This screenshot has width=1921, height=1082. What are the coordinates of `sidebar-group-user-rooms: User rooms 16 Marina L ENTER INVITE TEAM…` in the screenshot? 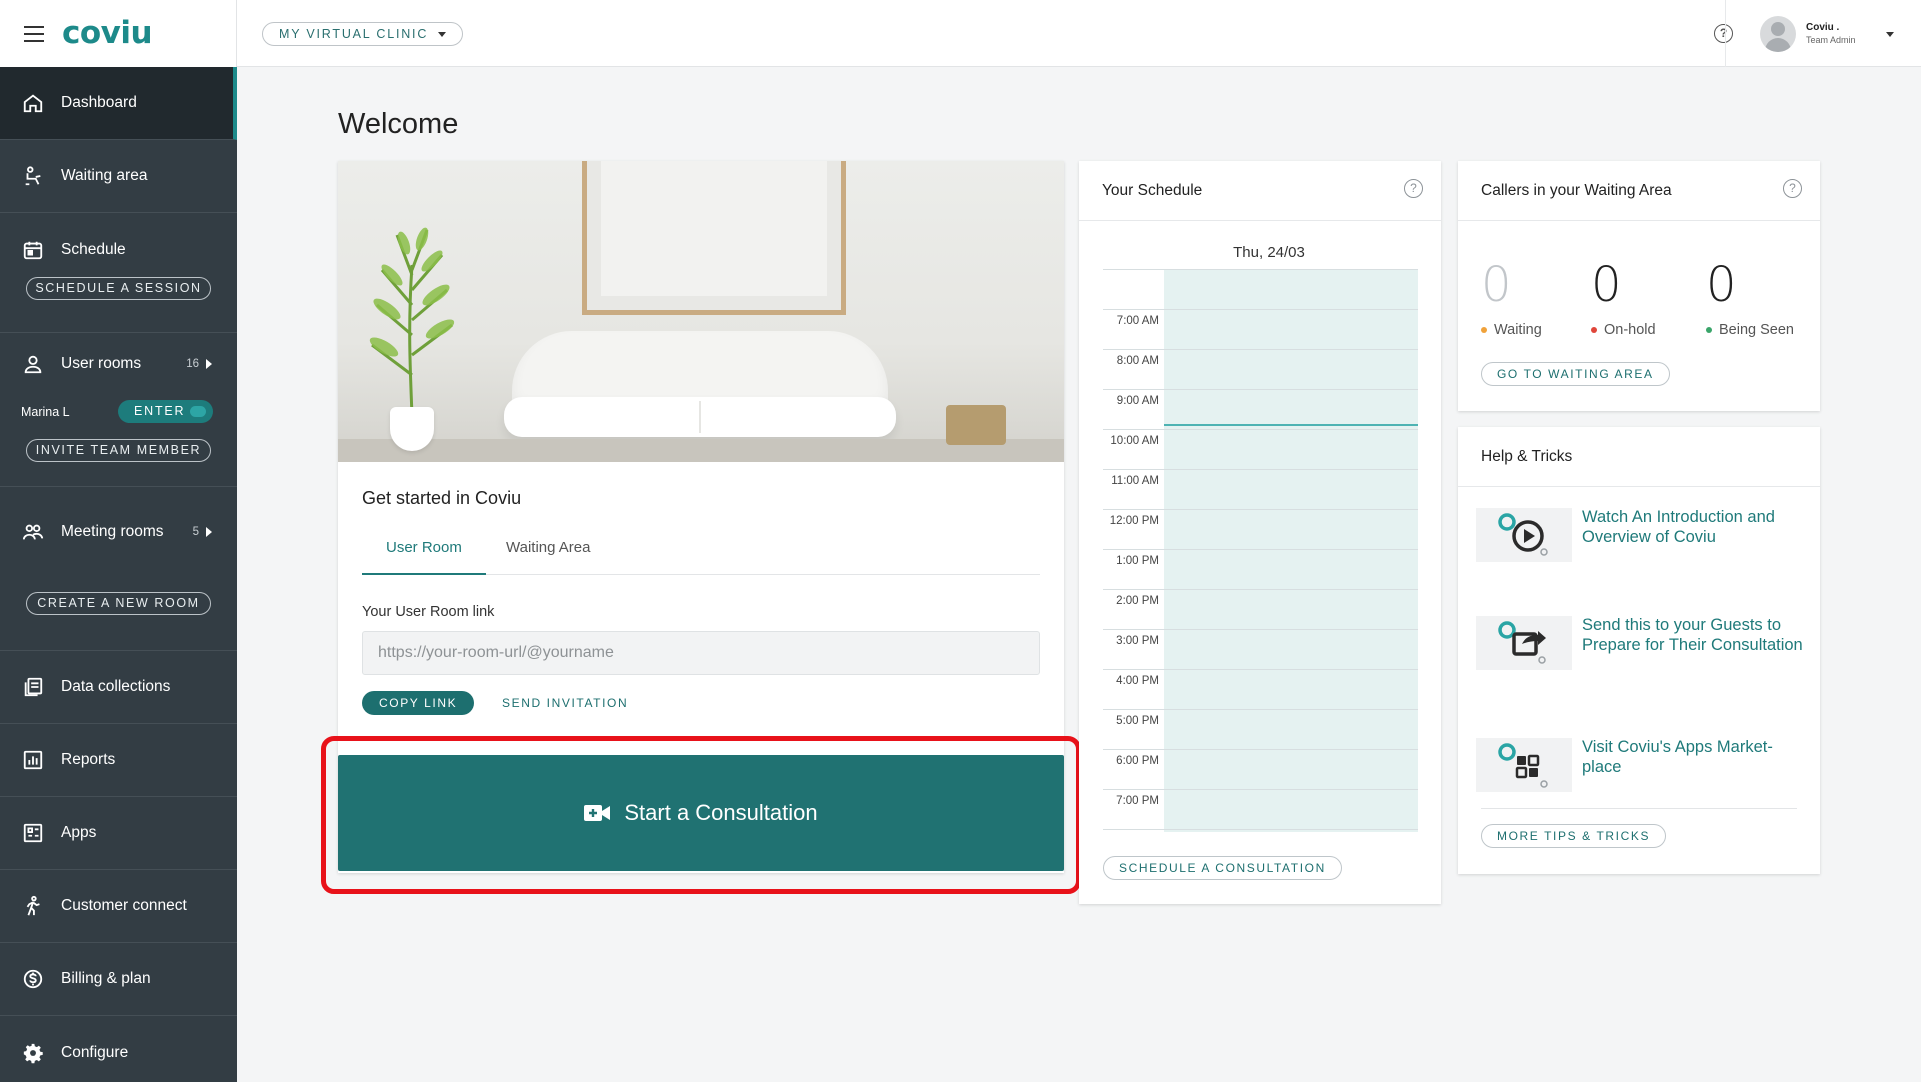 It's located at (118, 410).